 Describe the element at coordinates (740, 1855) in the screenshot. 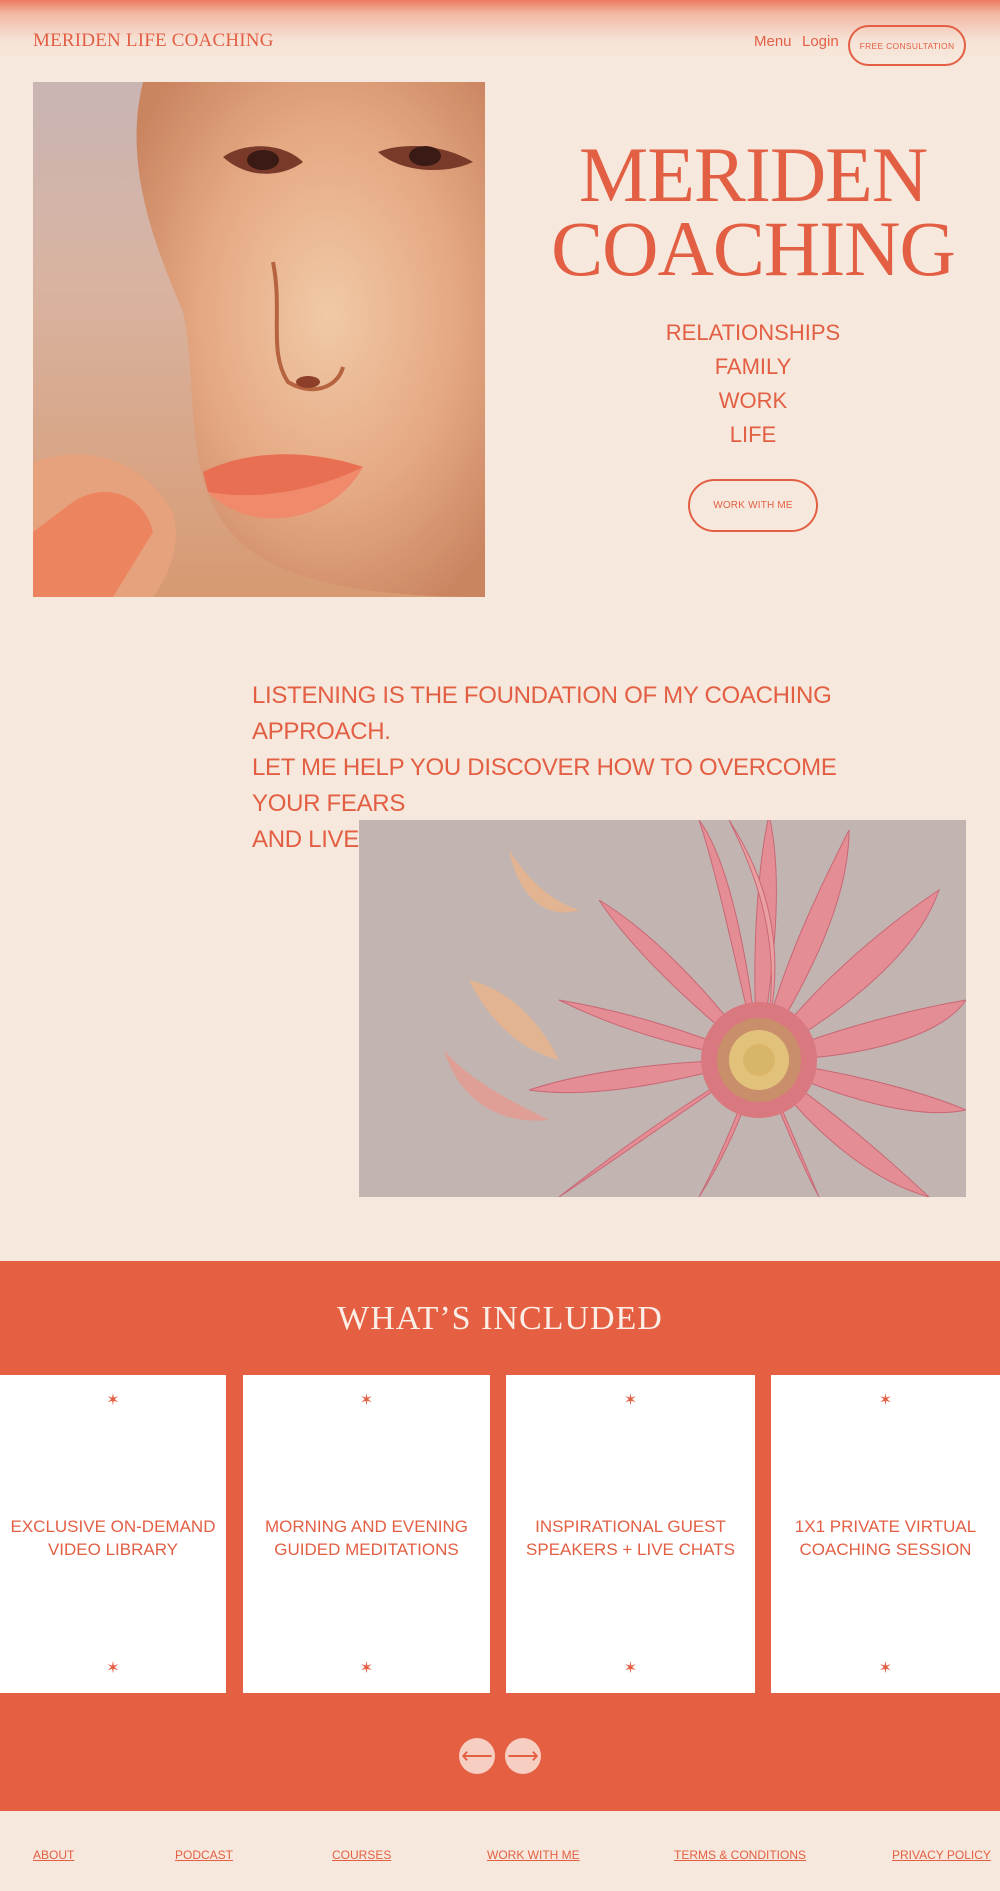

I see `footer-link-terms: TERMS & CONDITIONS` at that location.